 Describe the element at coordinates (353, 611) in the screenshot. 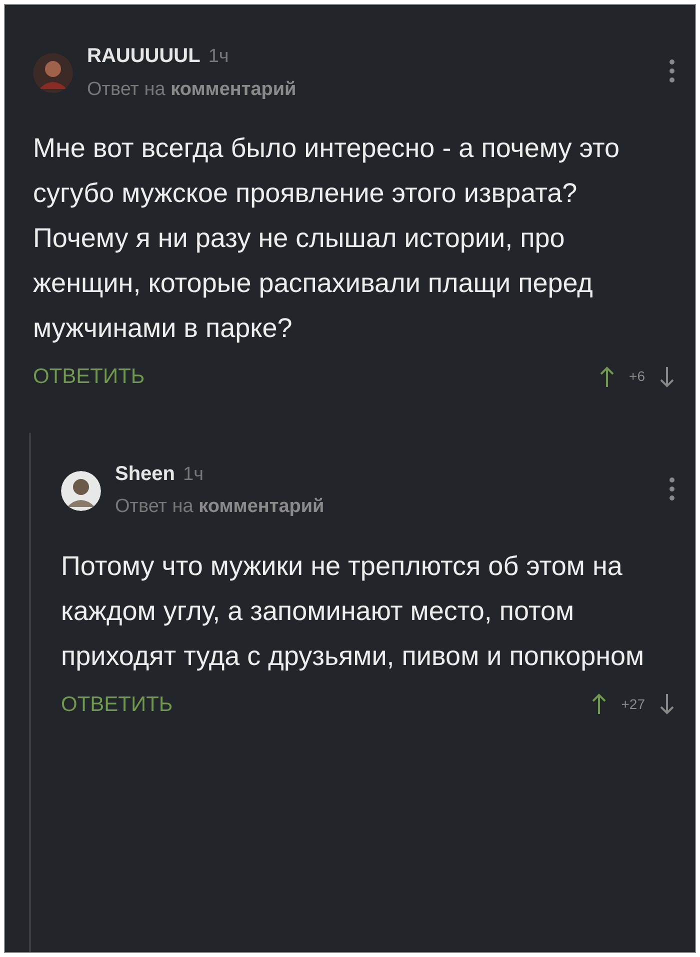

I see `comment-text: Потому что мужики не треплются об этом на каждом углу, а запоминают место, потом приходят туда с друзьями, пивом и попкорном` at that location.